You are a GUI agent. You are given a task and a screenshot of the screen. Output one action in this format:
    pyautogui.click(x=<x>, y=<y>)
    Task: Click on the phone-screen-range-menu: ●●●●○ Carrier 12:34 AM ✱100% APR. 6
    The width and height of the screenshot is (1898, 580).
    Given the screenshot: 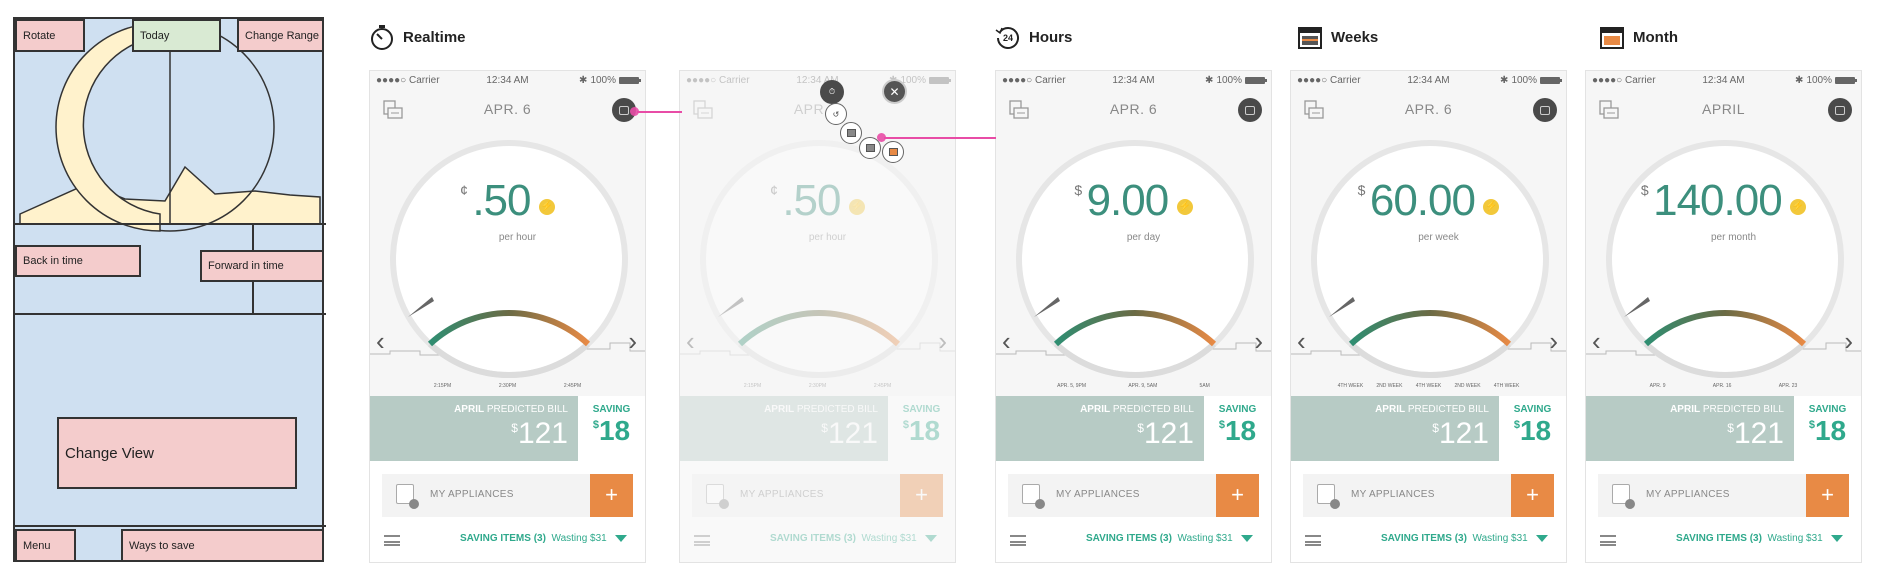 What is the action you would take?
    pyautogui.click(x=817, y=316)
    